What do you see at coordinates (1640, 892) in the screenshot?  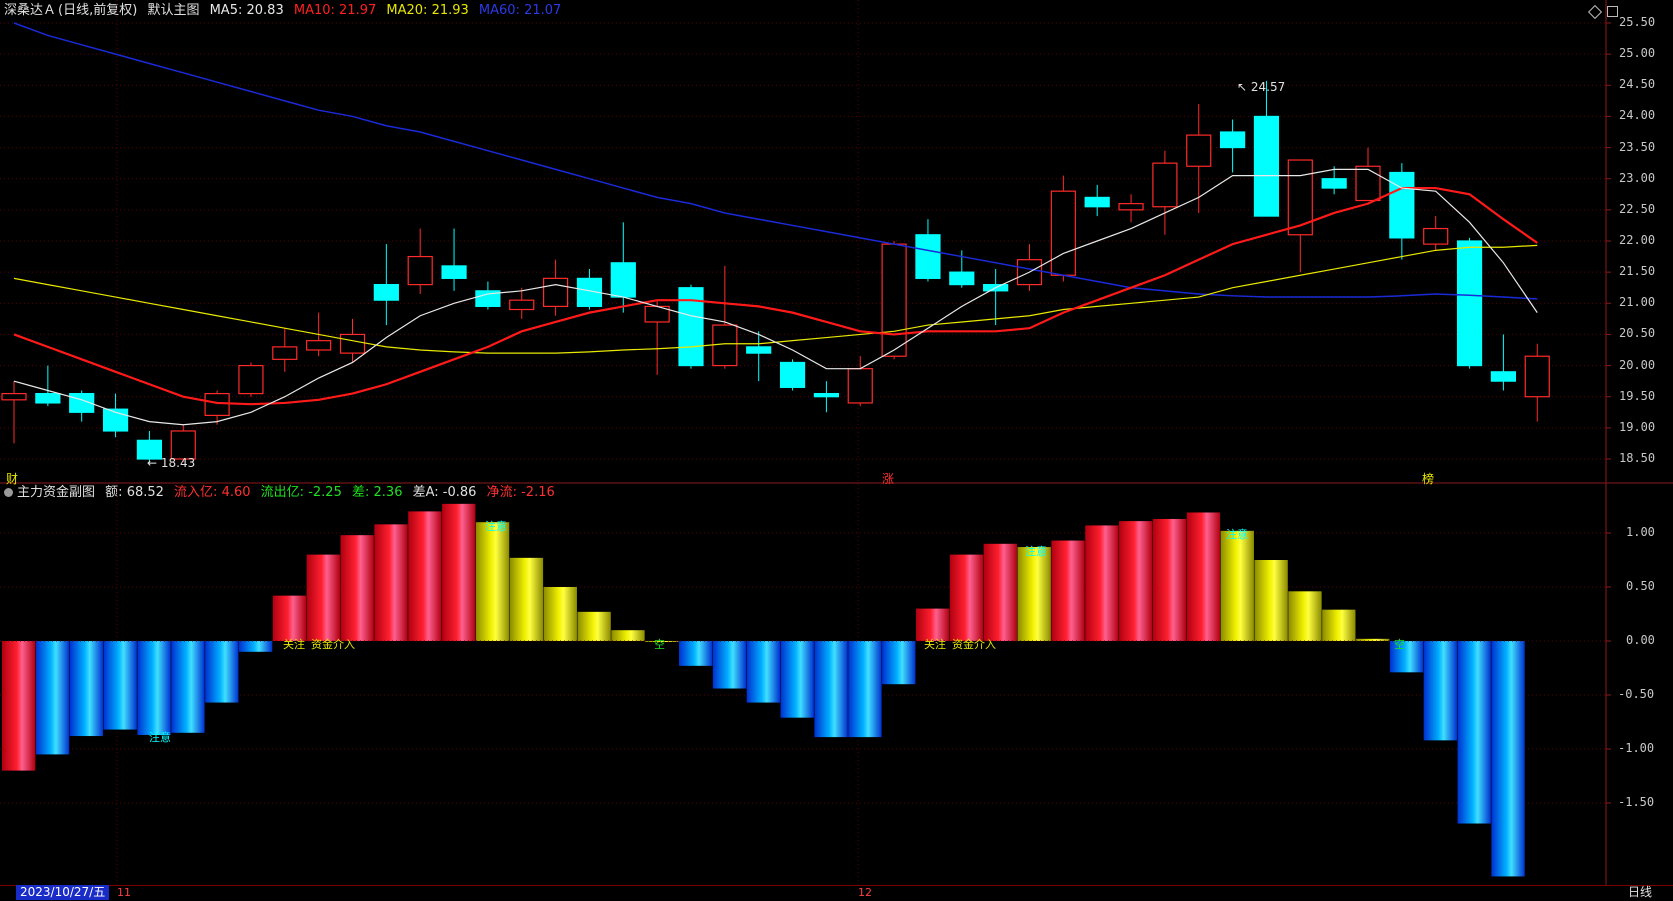 I see `period-selector: 日线` at bounding box center [1640, 892].